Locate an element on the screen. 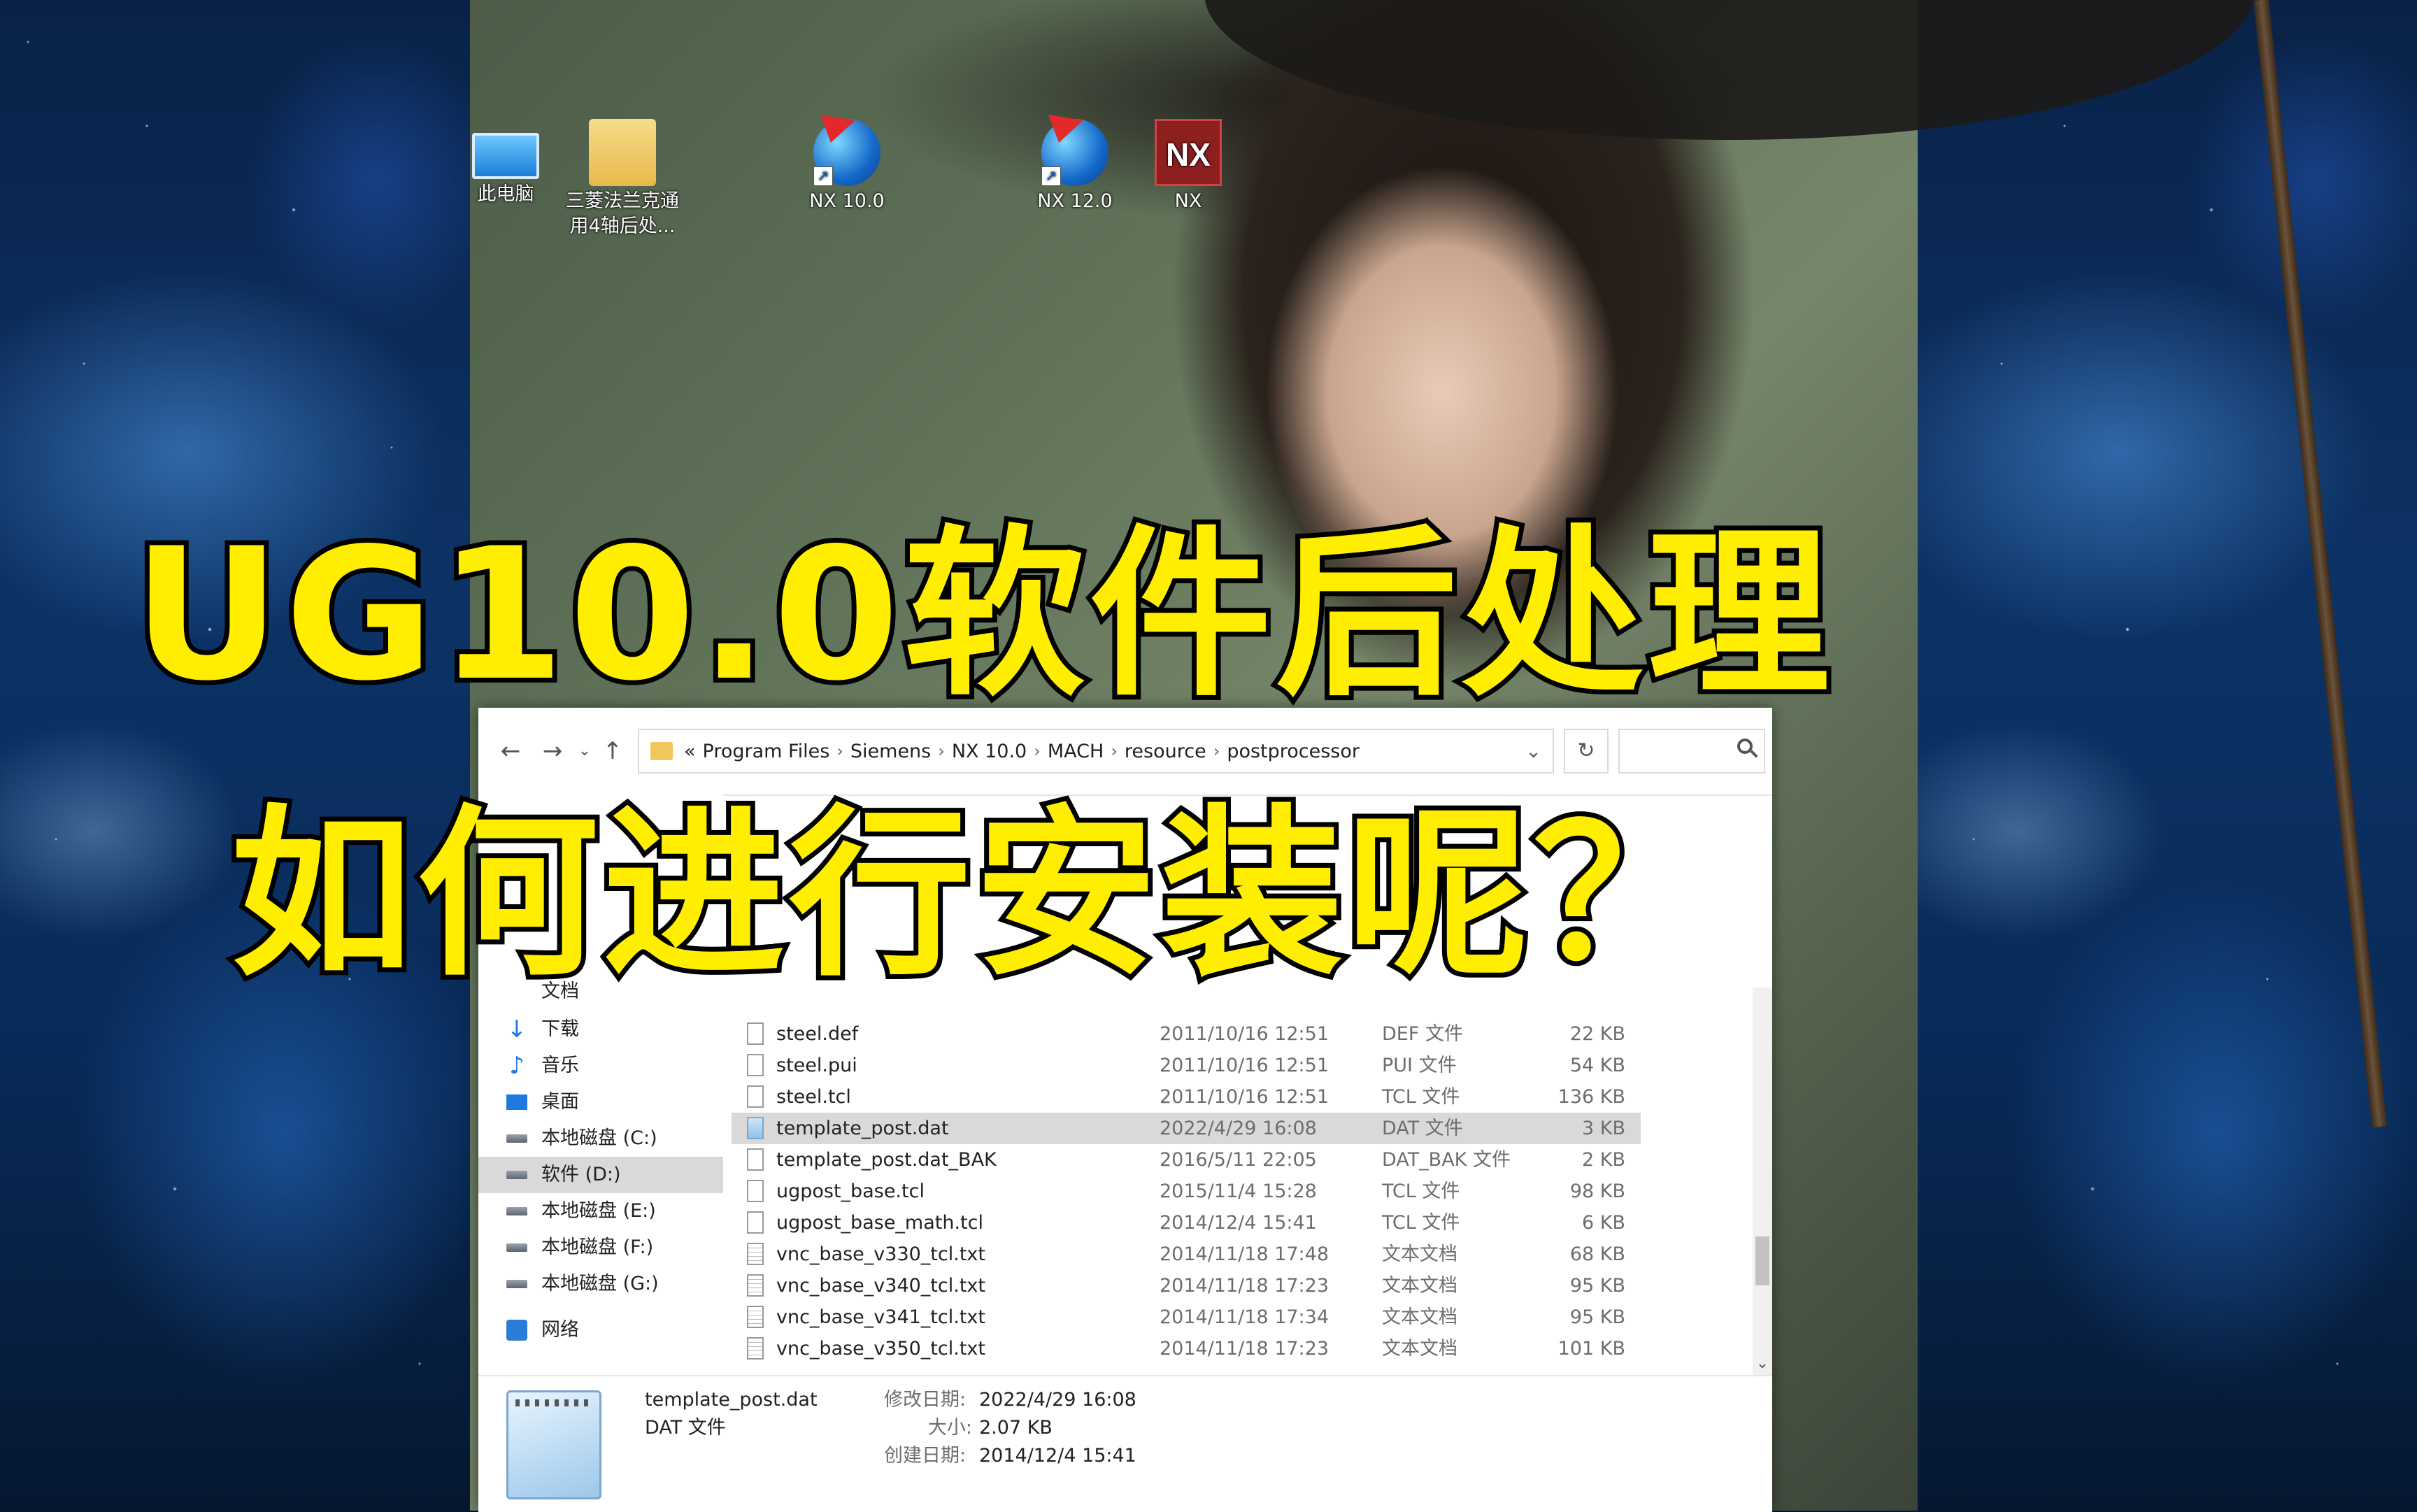  forward-arrow-icon: → is located at coordinates (552, 751).